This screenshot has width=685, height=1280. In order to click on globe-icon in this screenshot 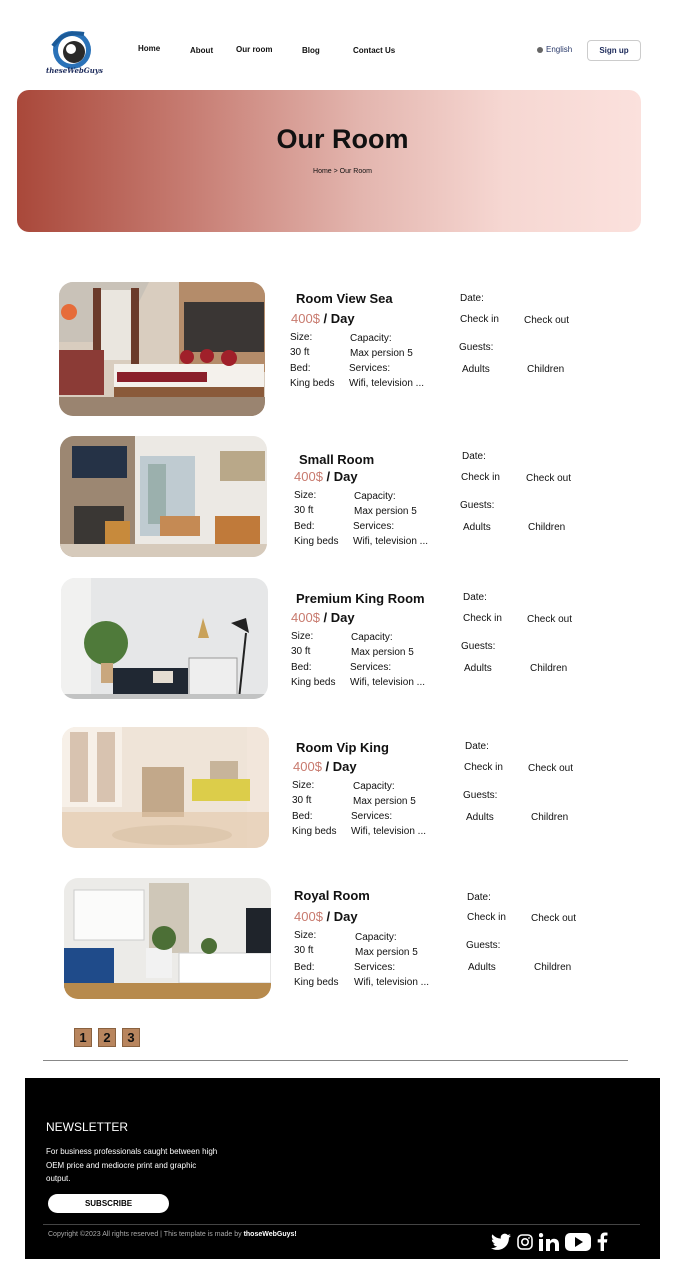, I will do `click(540, 49)`.